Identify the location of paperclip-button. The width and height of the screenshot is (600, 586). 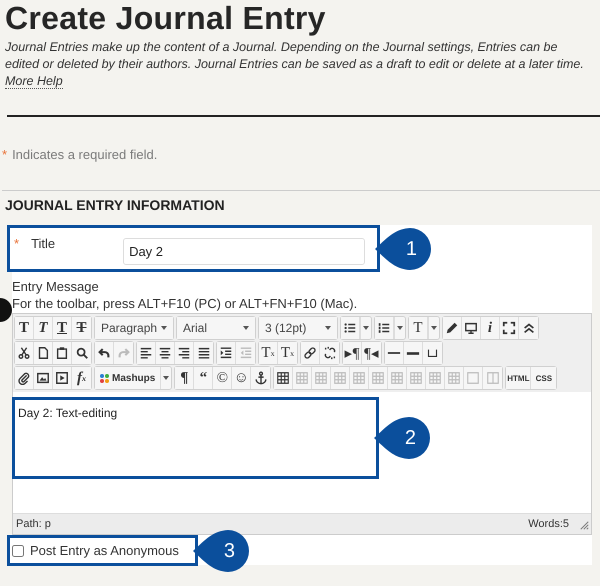
(24, 378).